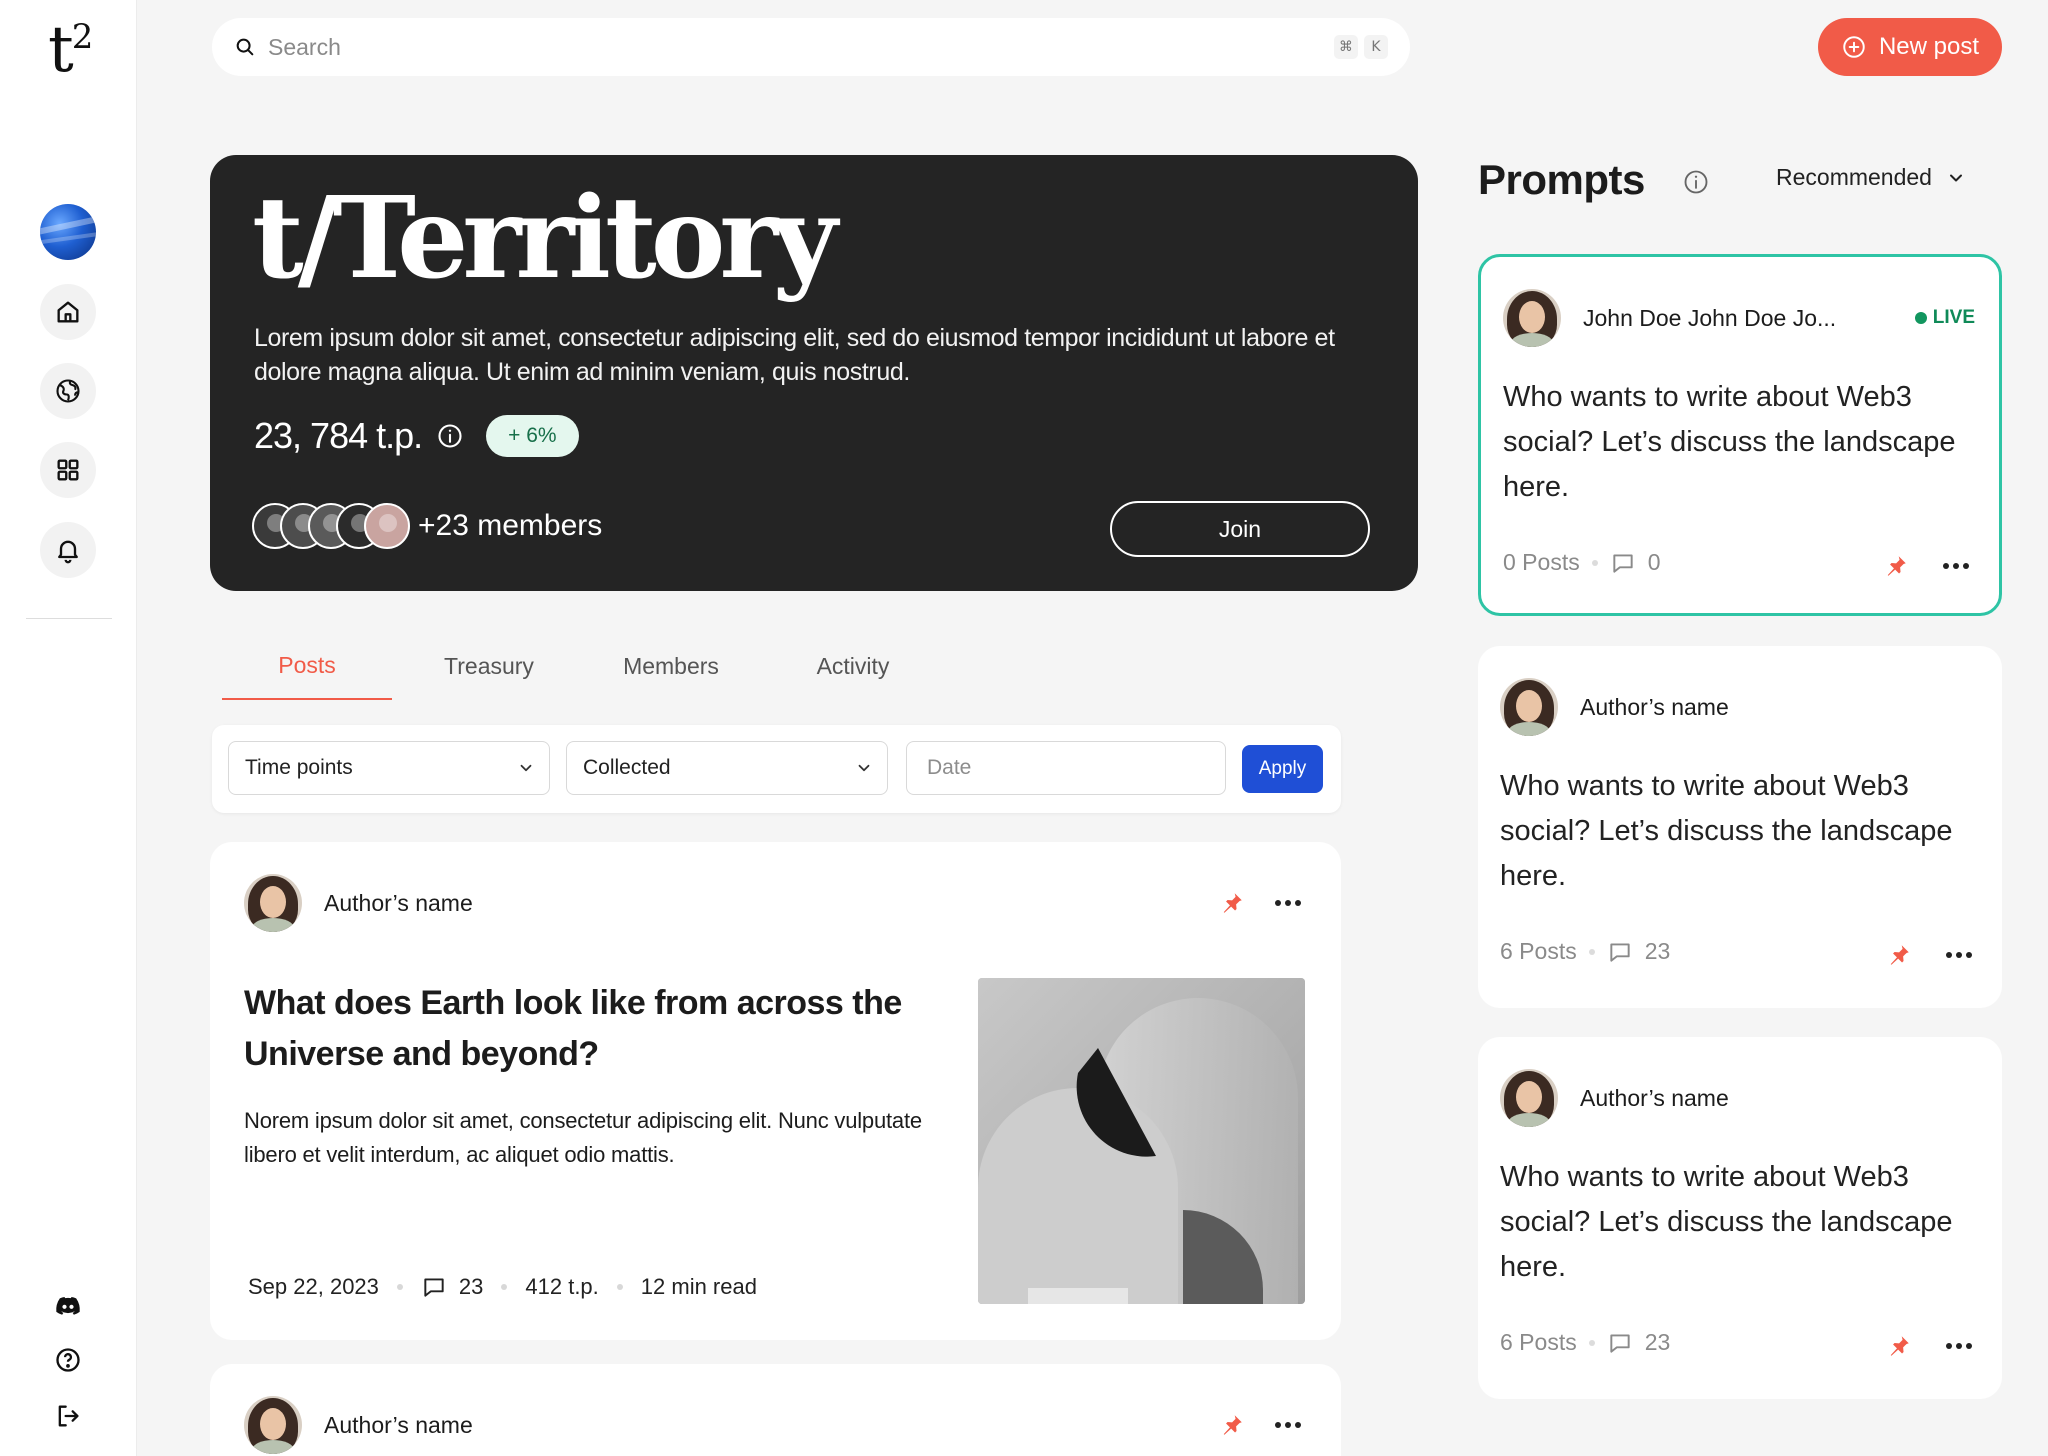 The height and width of the screenshot is (1456, 2048). What do you see at coordinates (627, 767) in the screenshot?
I see `collected-select-value: Collected` at bounding box center [627, 767].